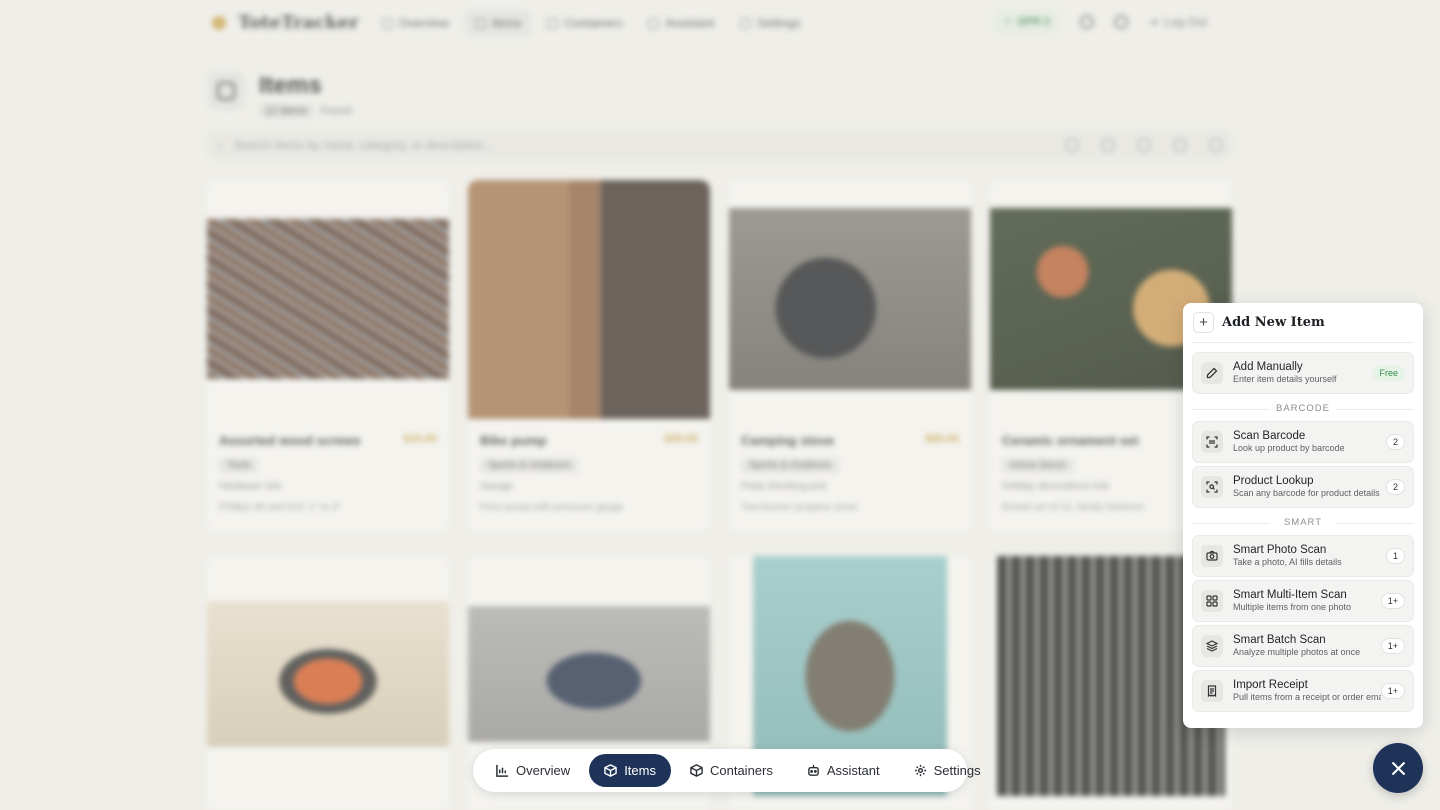 The width and height of the screenshot is (1440, 810). Describe the element at coordinates (1303, 408) in the screenshot. I see `section-label-barcode: BARCODE` at that location.